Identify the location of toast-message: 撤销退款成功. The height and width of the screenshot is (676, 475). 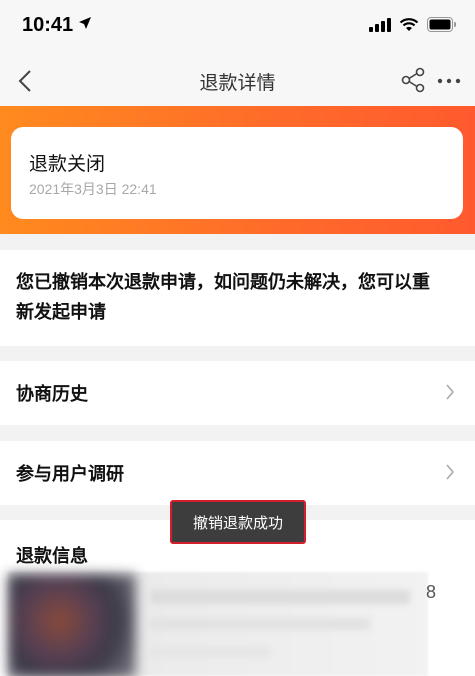
(238, 522).